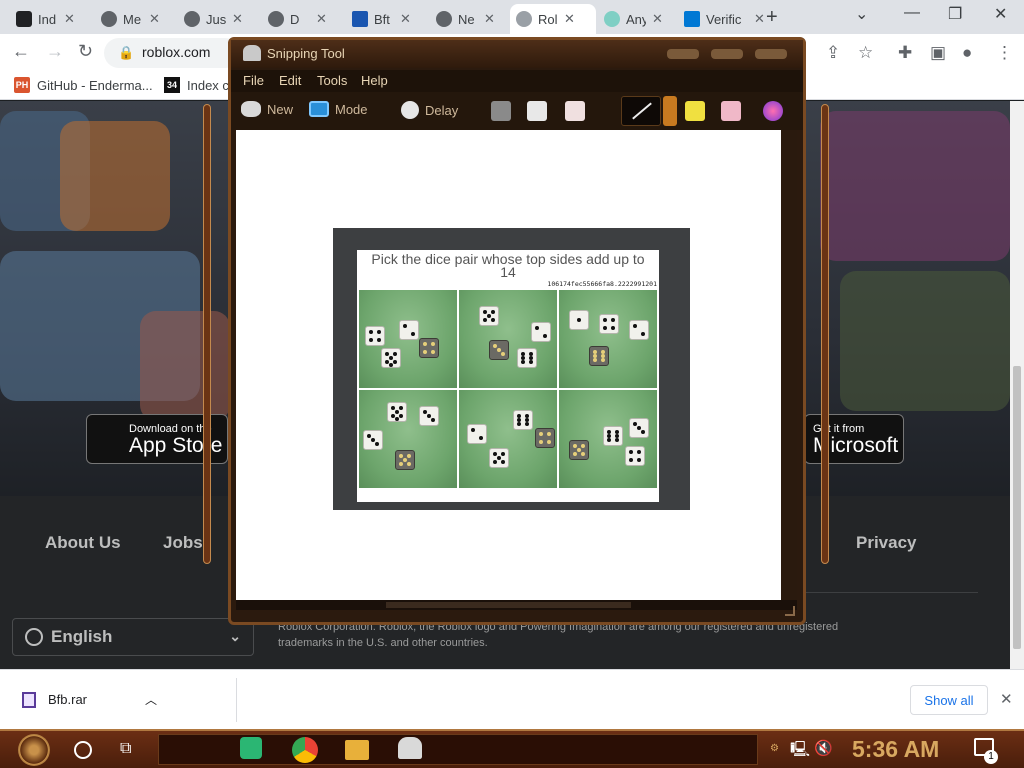  I want to click on menu-help: Help, so click(374, 80).